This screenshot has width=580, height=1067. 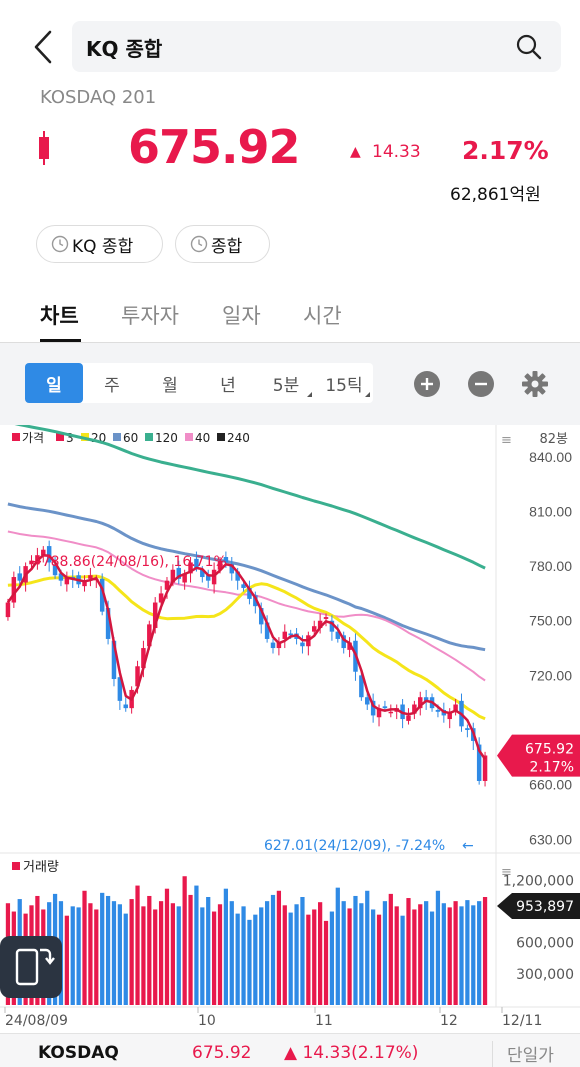 I want to click on pill-label: 종합, so click(x=227, y=246).